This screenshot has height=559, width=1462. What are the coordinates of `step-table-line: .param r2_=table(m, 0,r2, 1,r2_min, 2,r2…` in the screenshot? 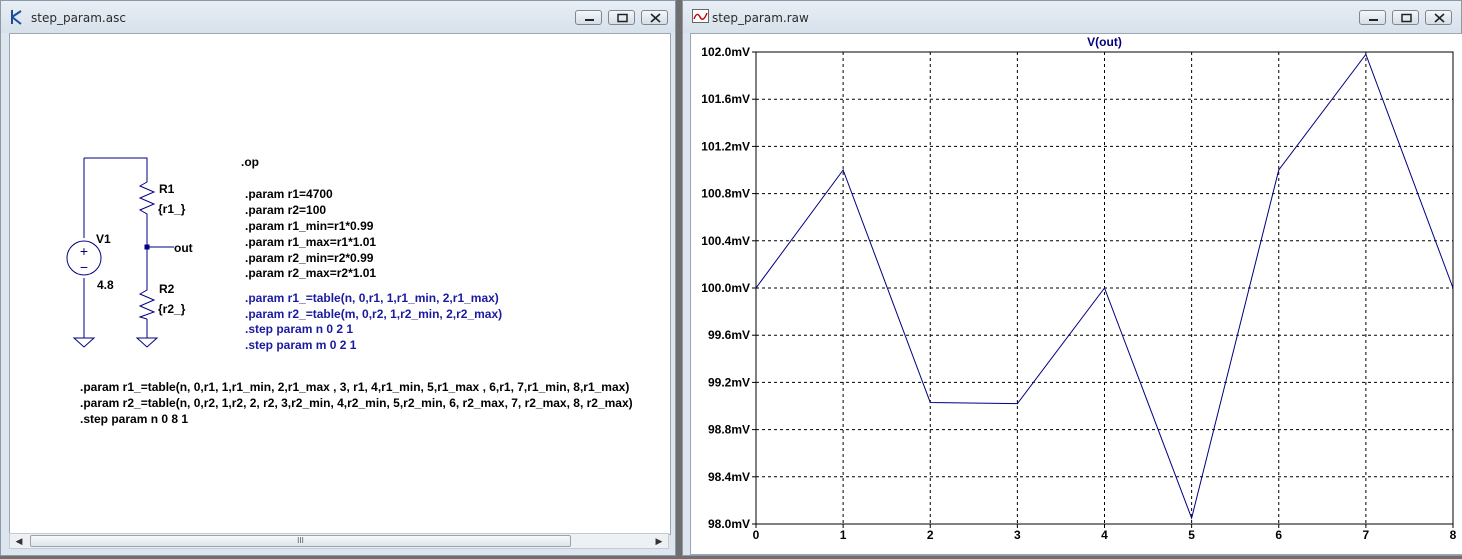 It's located at (373, 314).